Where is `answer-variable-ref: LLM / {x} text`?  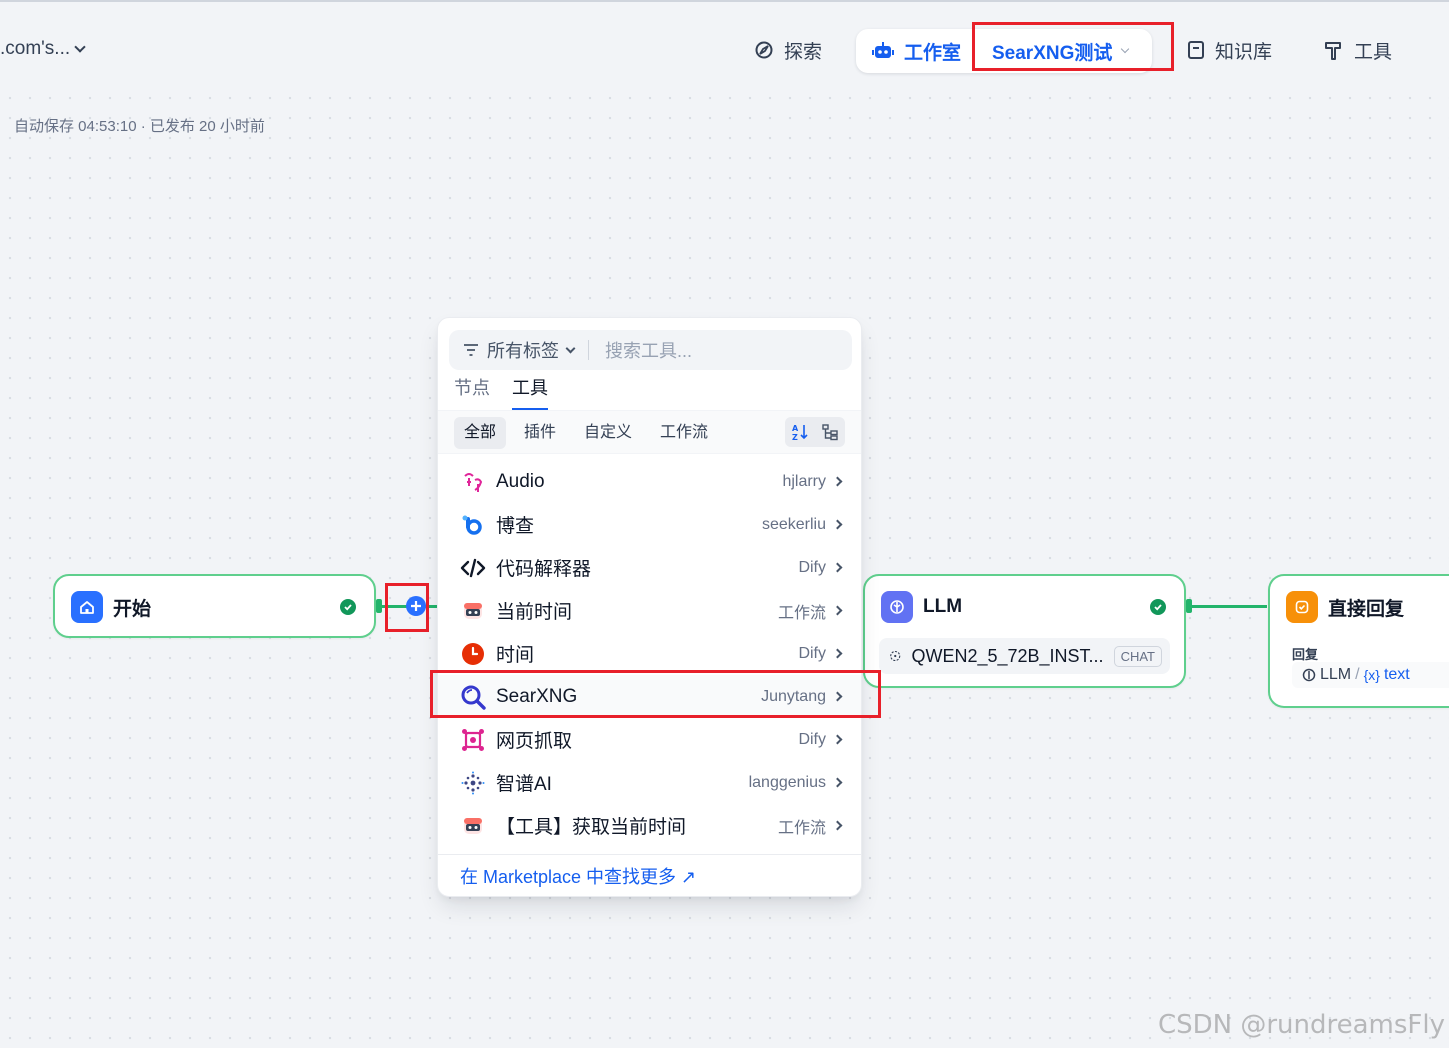
answer-variable-ref: LLM / {x} text is located at coordinates (1370, 675).